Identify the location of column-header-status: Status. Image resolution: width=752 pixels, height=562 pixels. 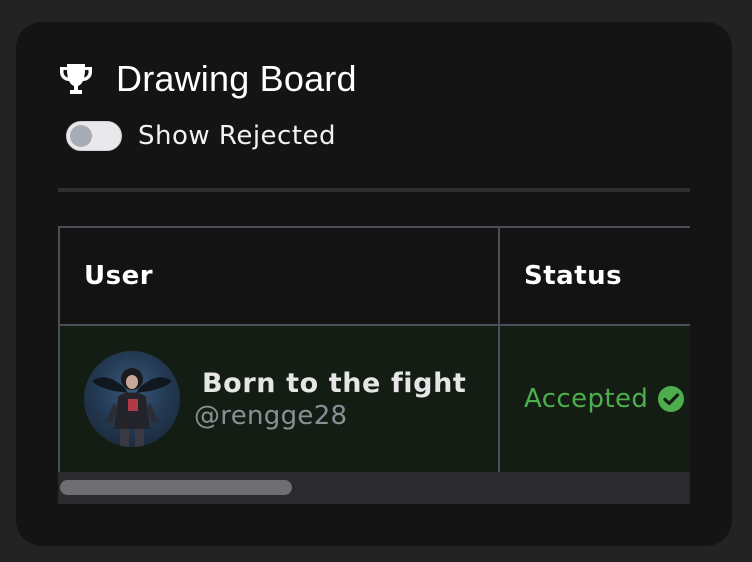
(594, 276).